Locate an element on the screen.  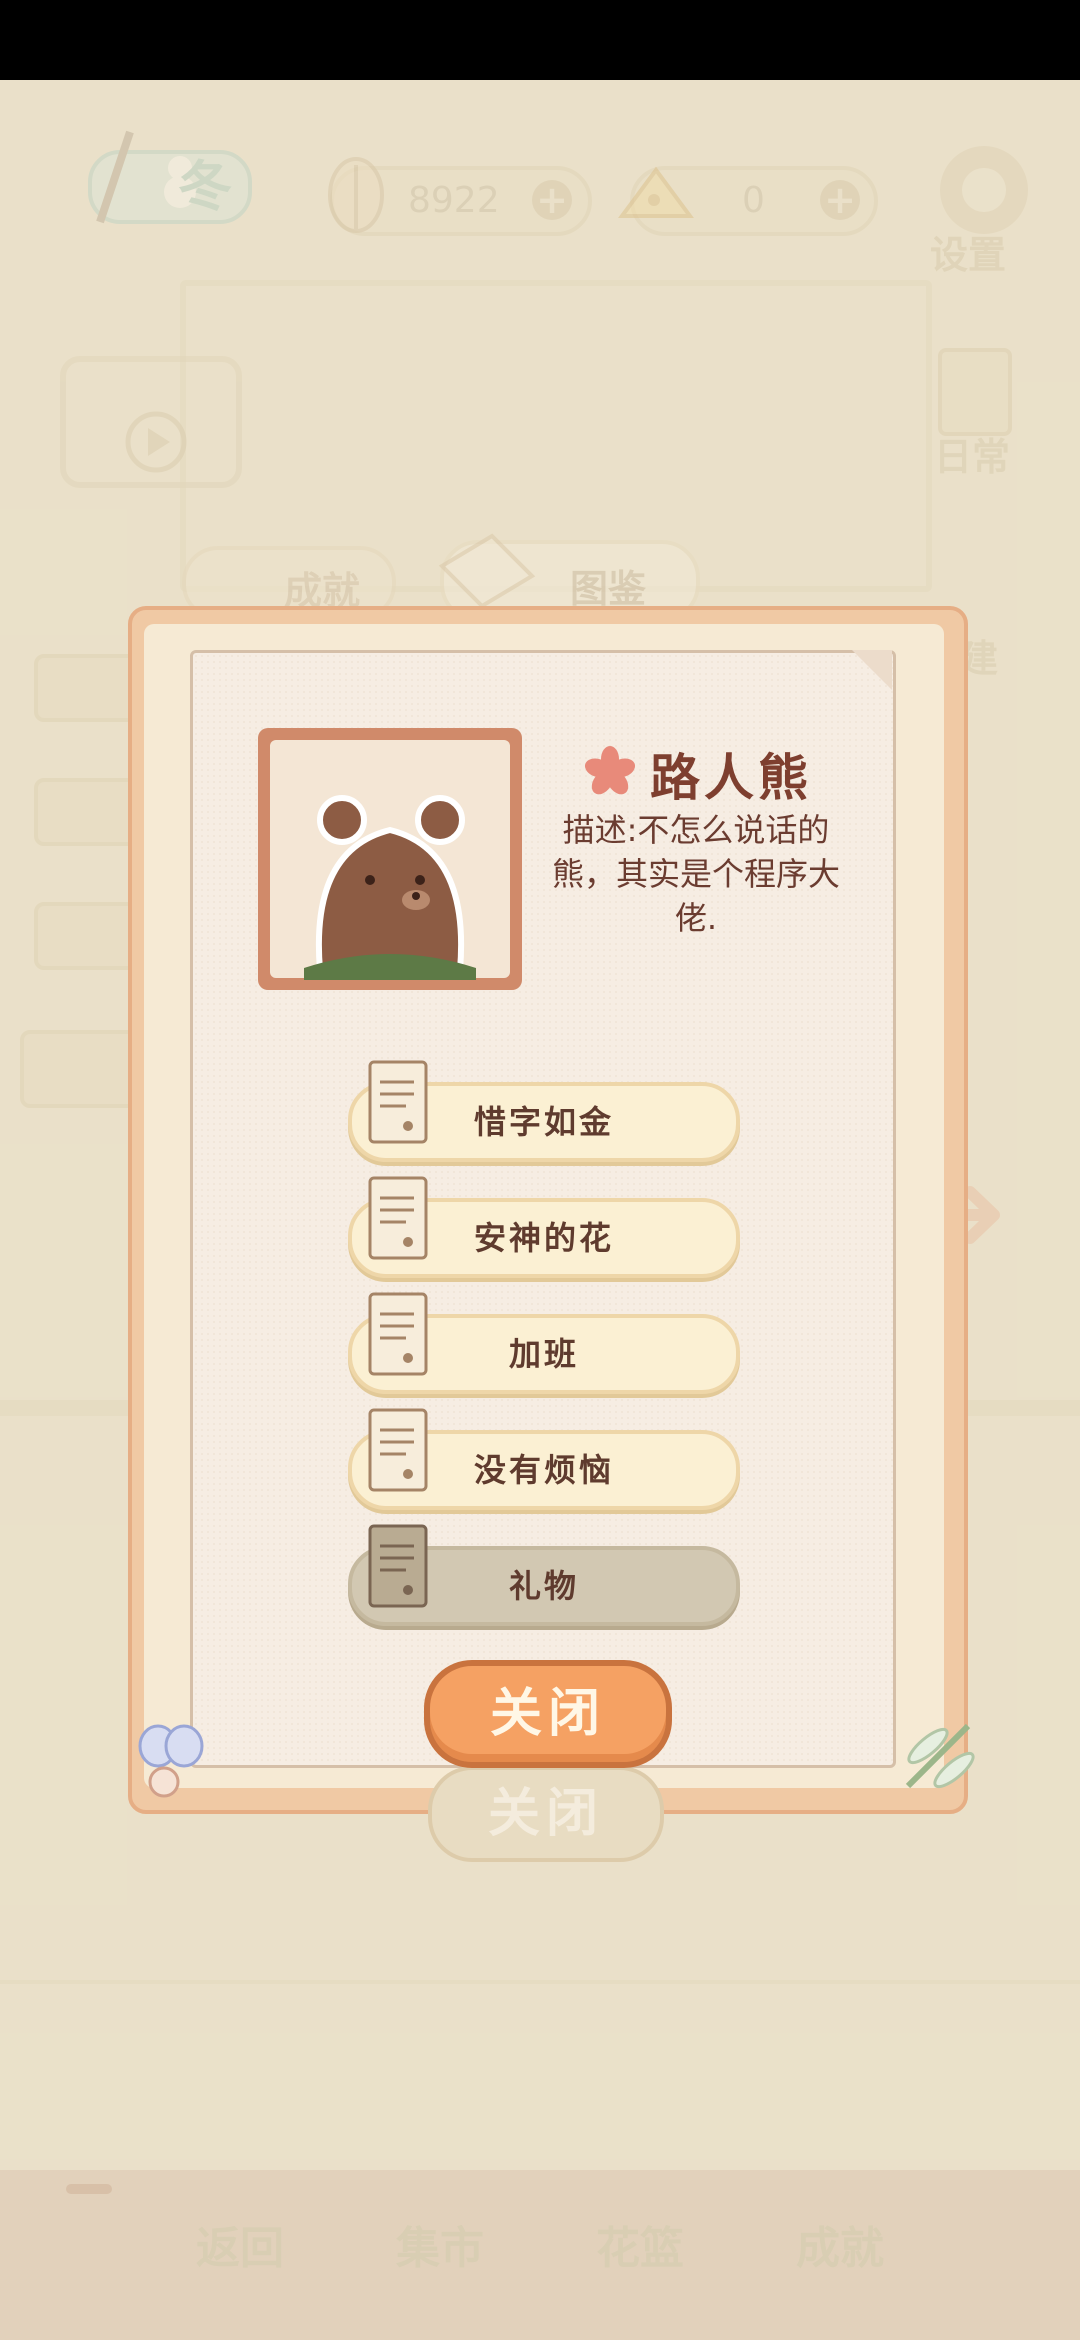
close-button: 关闭 is located at coordinates (548, 1714).